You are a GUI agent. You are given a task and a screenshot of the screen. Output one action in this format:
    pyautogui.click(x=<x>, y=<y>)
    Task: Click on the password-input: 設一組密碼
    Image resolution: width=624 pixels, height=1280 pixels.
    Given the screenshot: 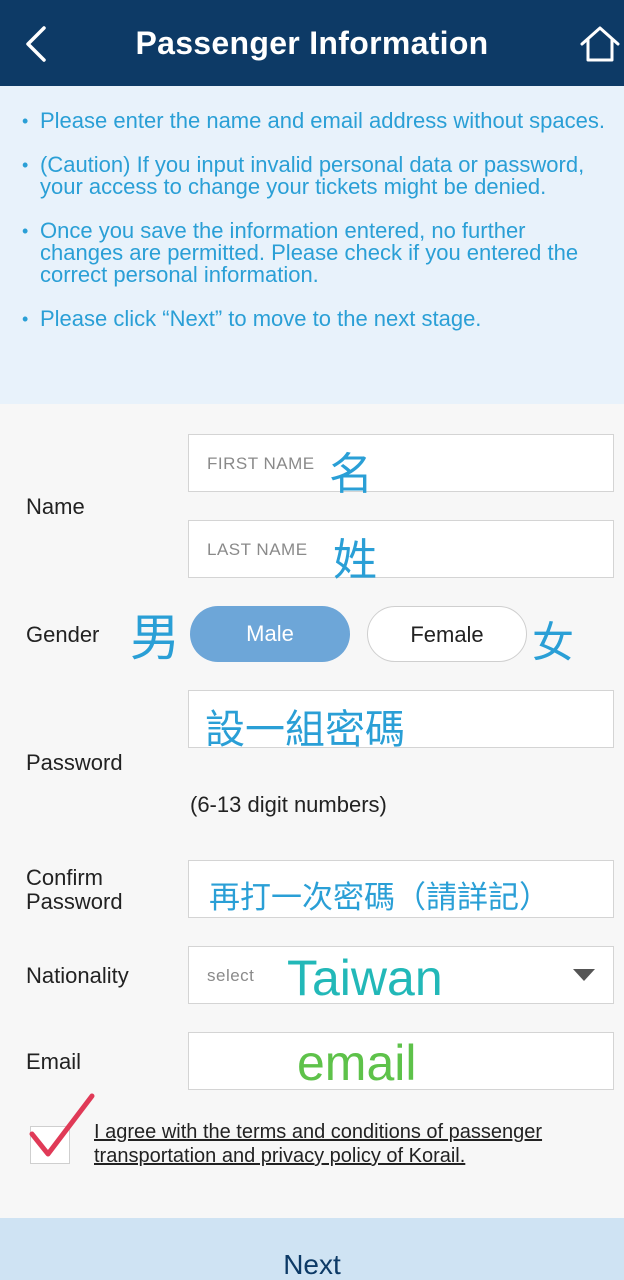 What is the action you would take?
    pyautogui.click(x=401, y=721)
    